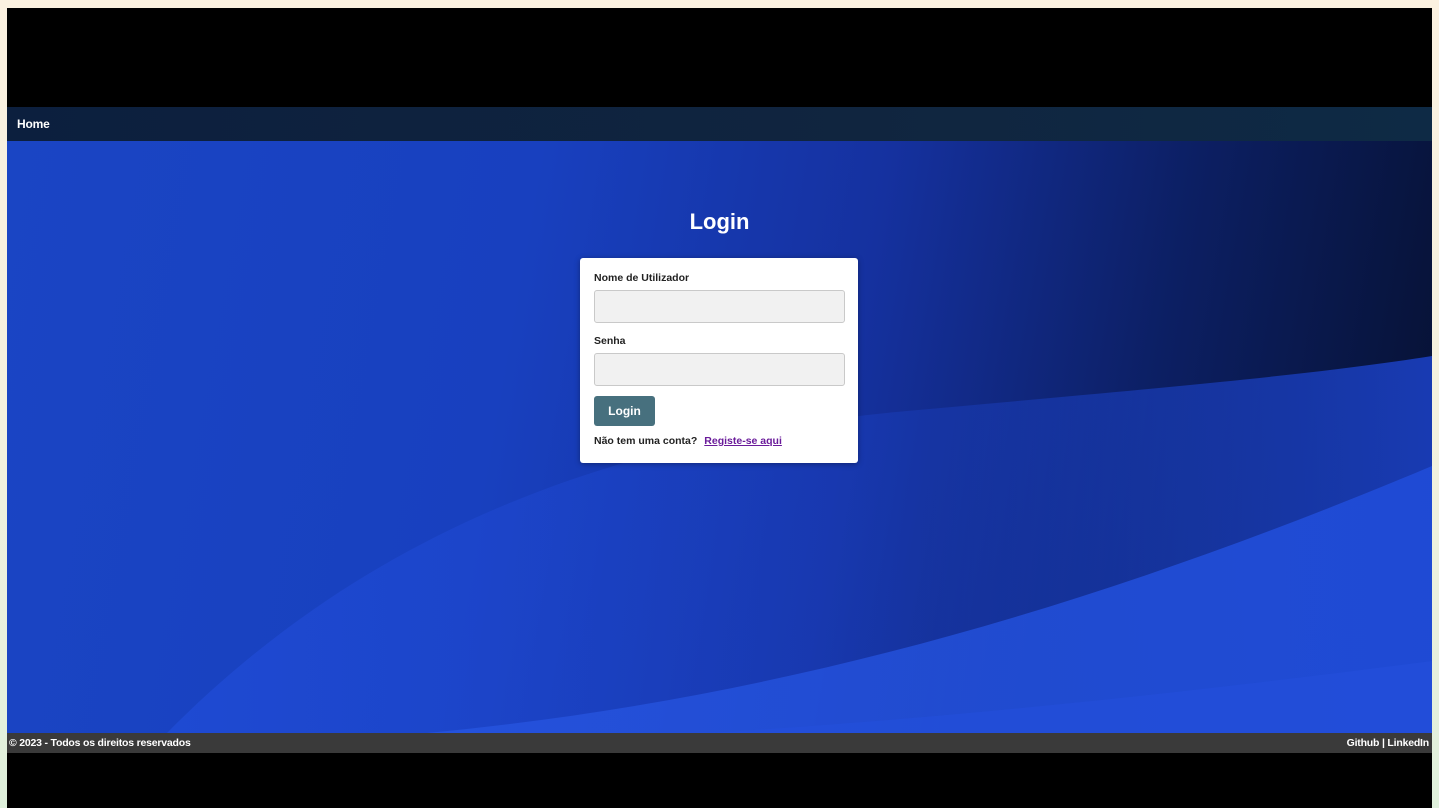 This screenshot has height=808, width=1439. I want to click on username-input, so click(719, 306).